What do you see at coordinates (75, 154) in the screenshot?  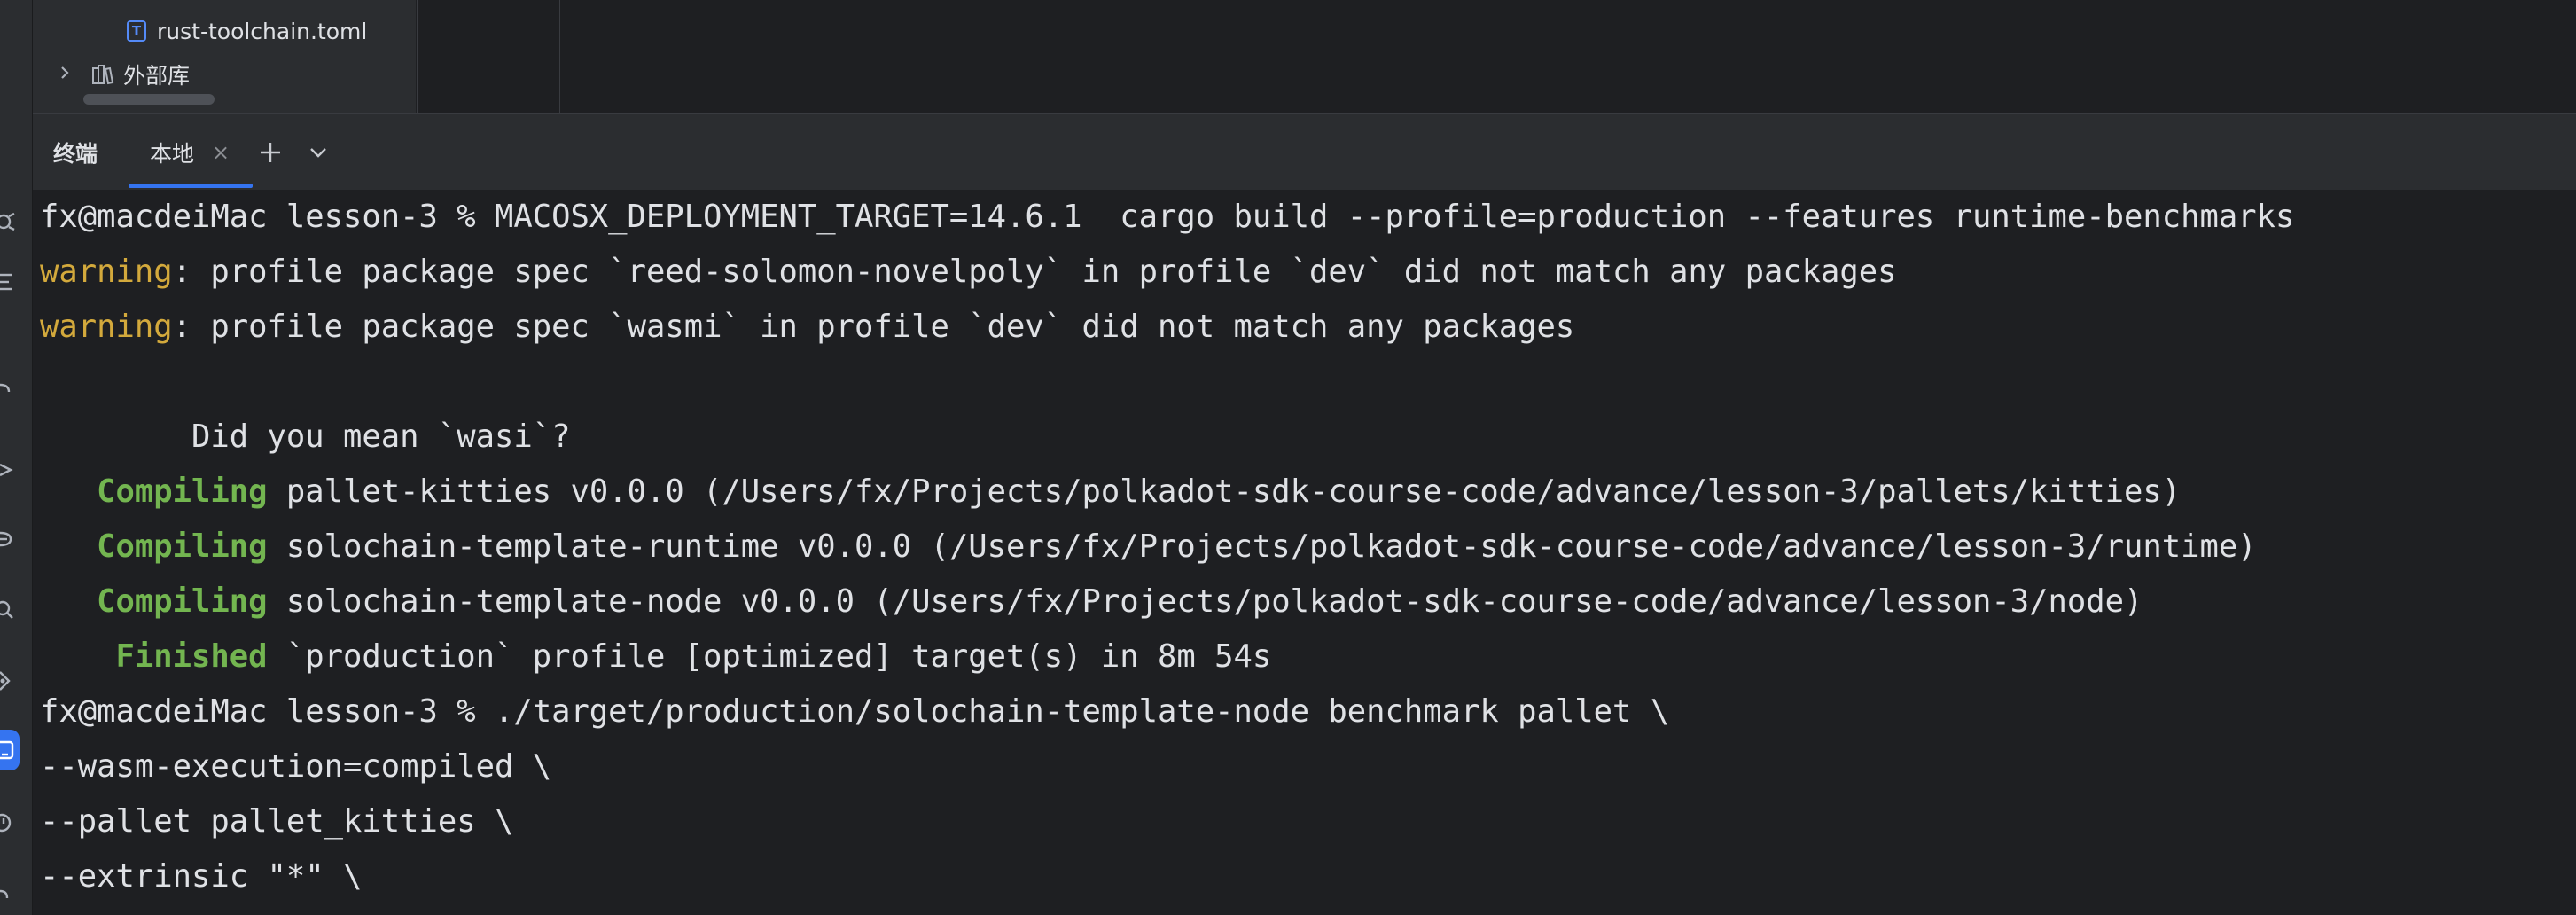 I see `terminal-panel-title: 终端` at bounding box center [75, 154].